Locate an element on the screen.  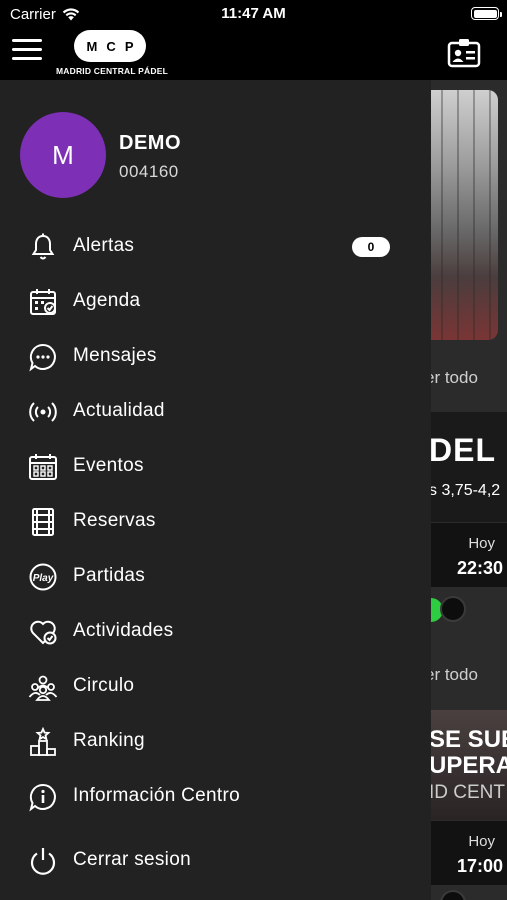
logo-letter-m: M is located at coordinates (92, 46).